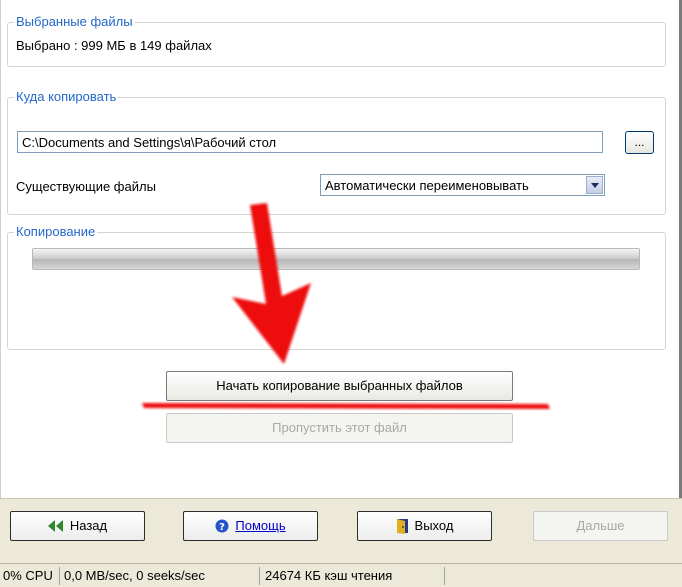 Image resolution: width=682 pixels, height=587 pixels. I want to click on help-button: ? Помощь, so click(250, 526).